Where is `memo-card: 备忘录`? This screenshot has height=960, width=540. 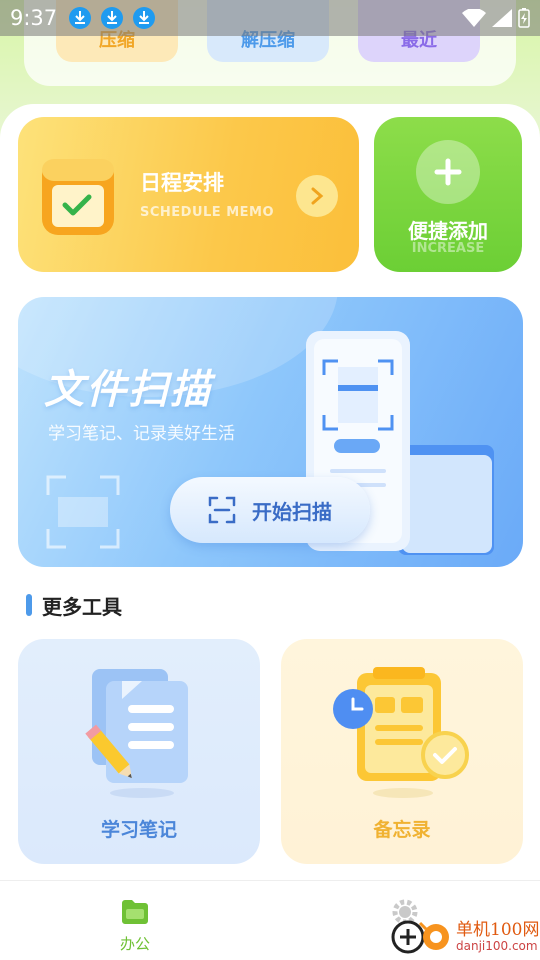 memo-card: 备忘录 is located at coordinates (402, 751).